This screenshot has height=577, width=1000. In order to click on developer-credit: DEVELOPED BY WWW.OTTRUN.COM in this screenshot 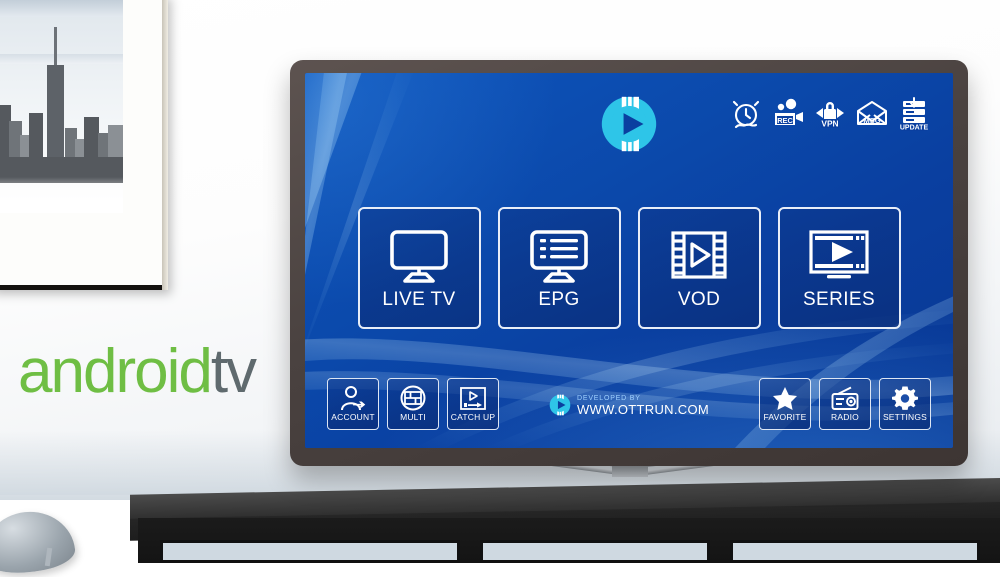, I will do `click(629, 405)`.